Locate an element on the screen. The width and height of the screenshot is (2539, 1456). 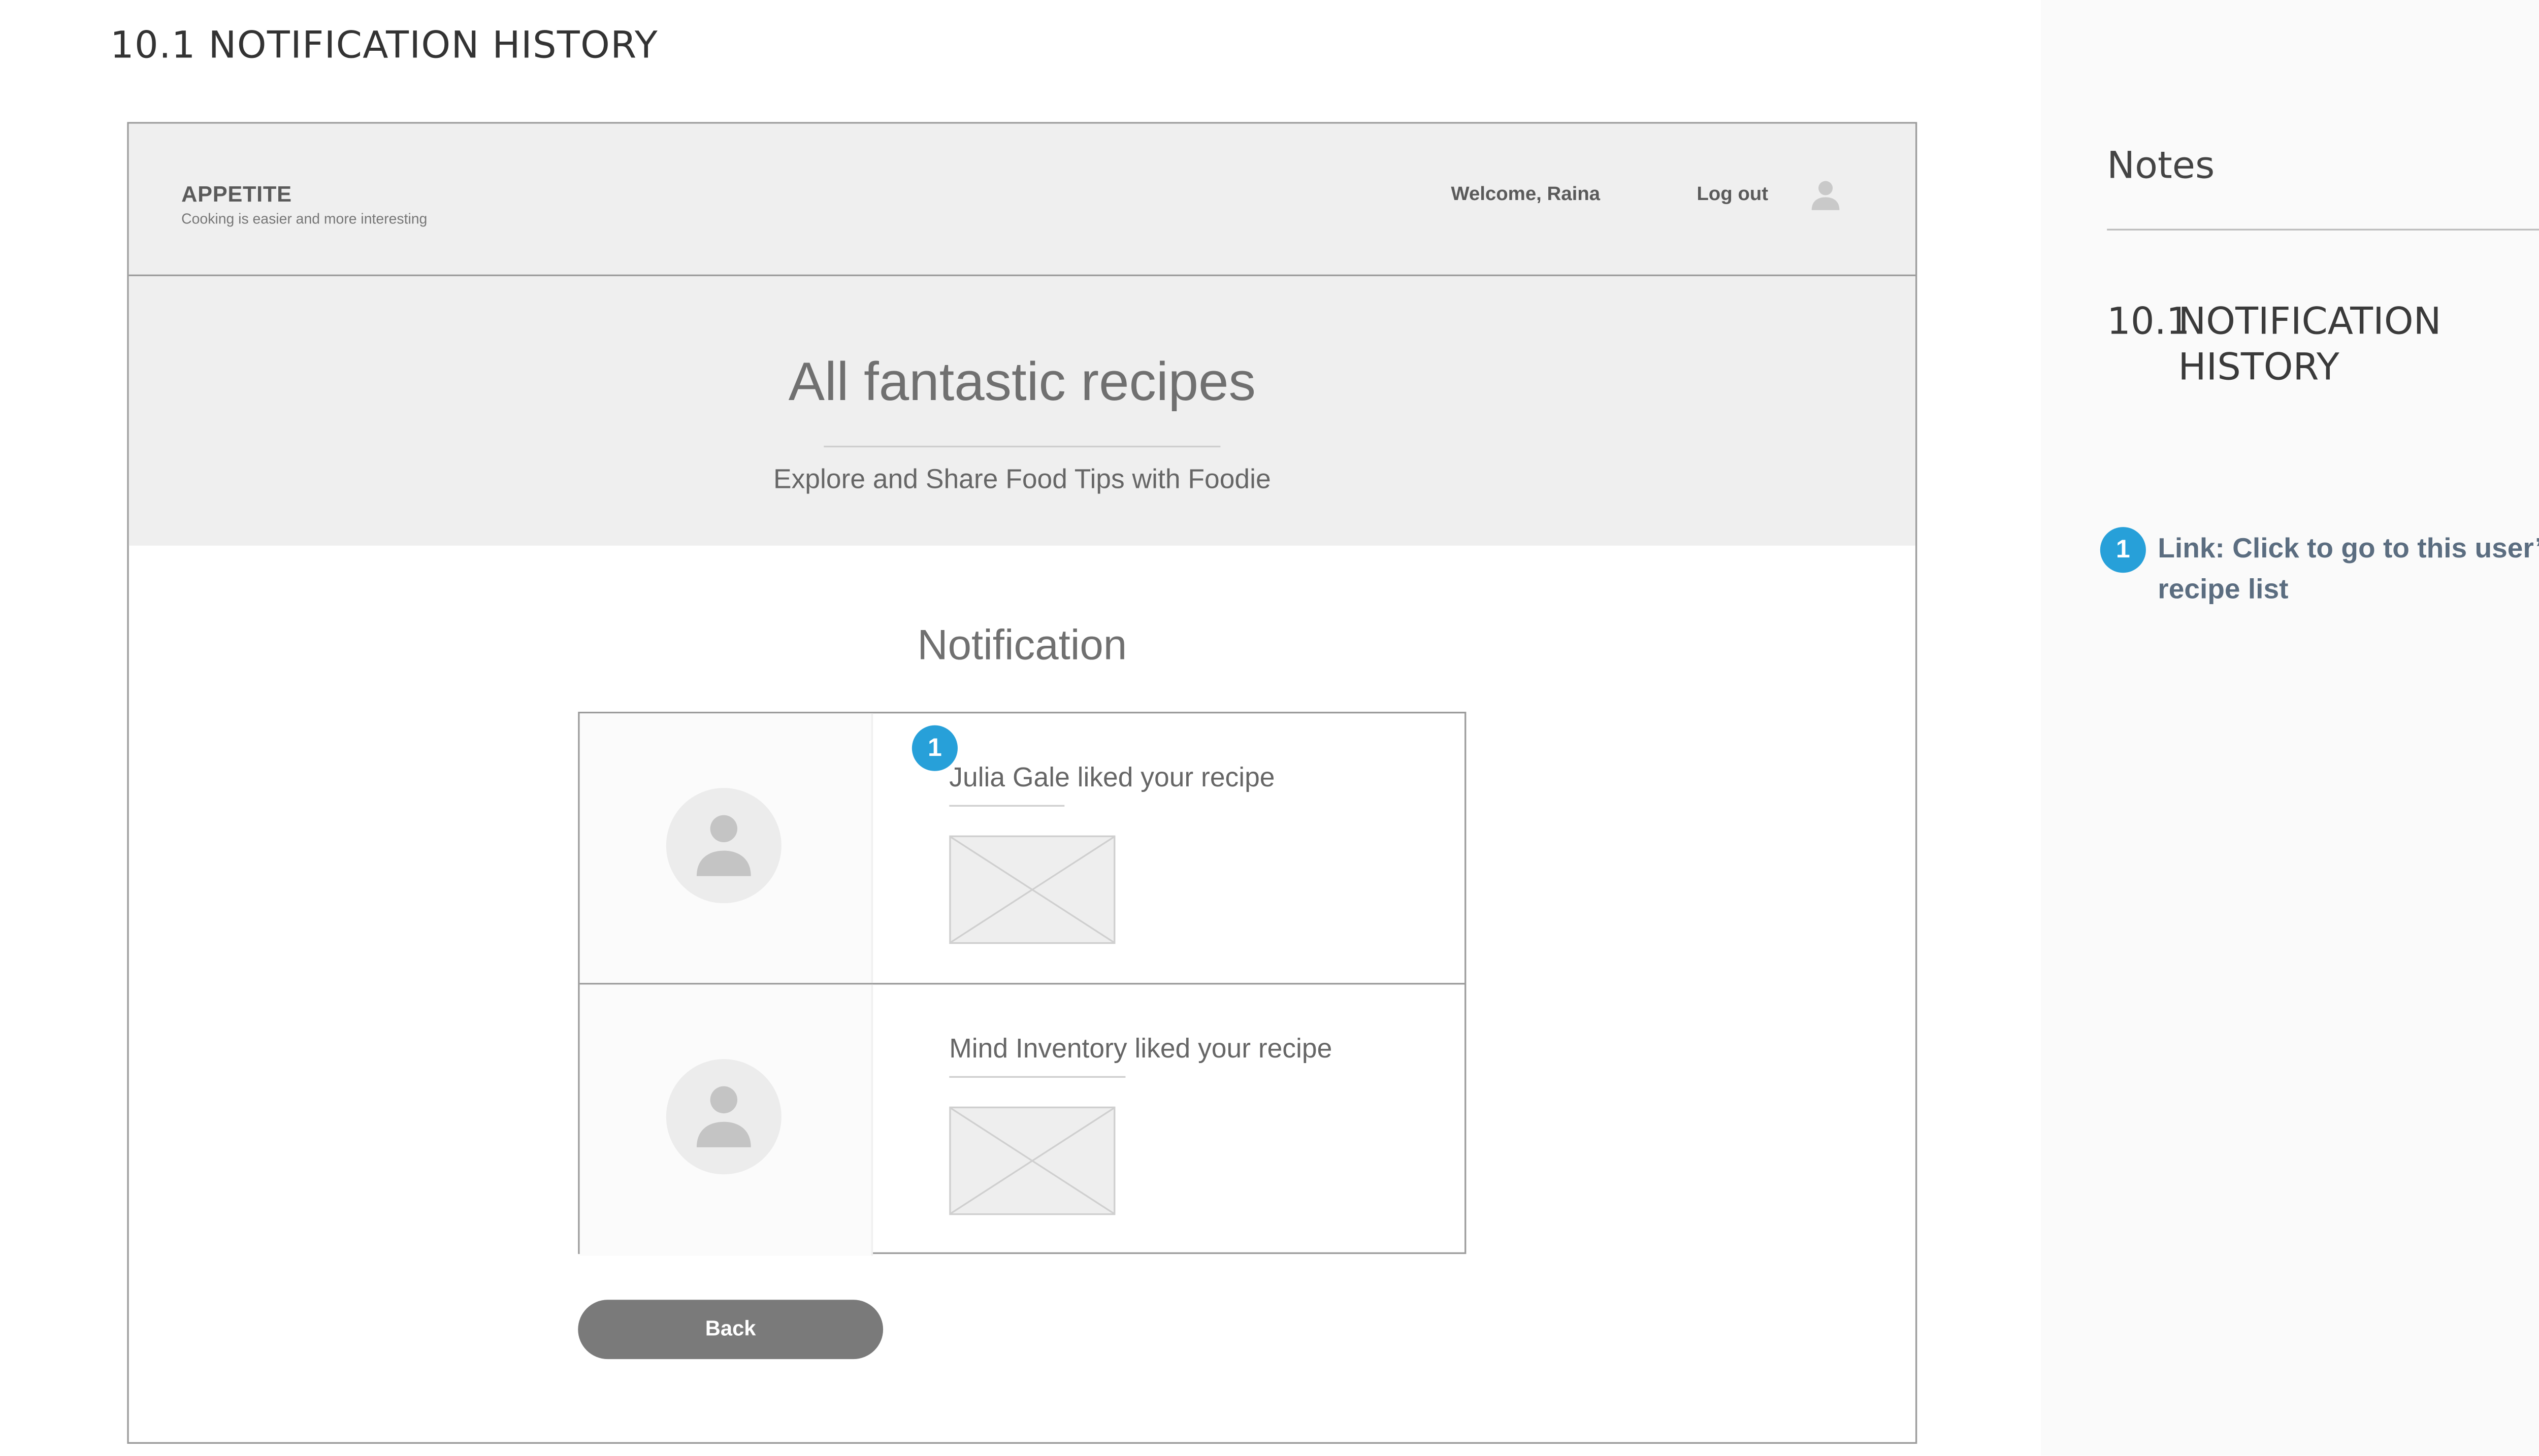
notes-section-line2: HISTORY is located at coordinates (2258, 368).